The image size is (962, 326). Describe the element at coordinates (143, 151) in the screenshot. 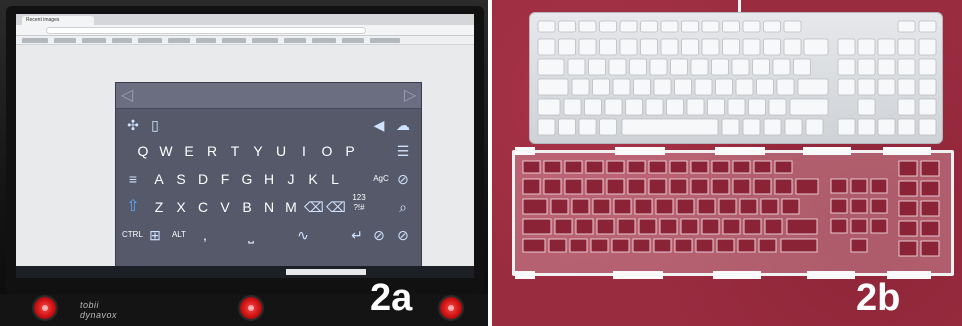

I see `key-q: Q` at that location.